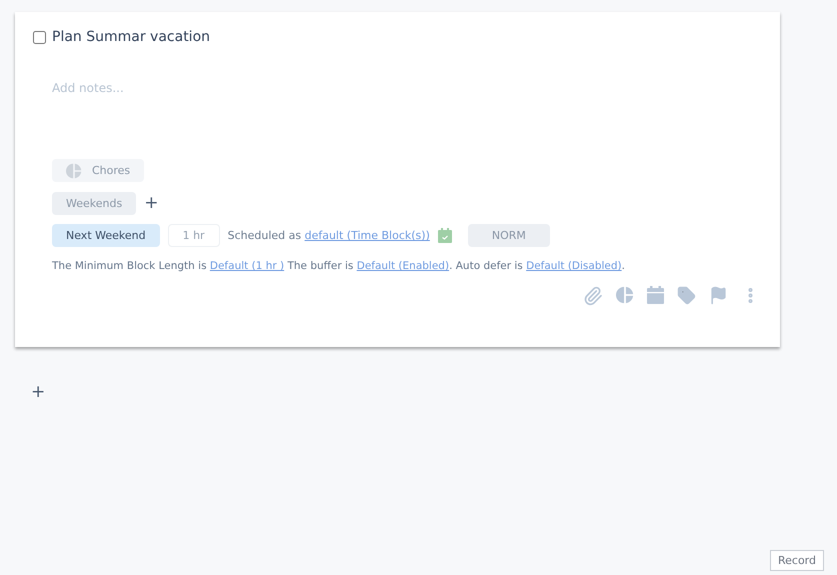  I want to click on flag-icon, so click(718, 295).